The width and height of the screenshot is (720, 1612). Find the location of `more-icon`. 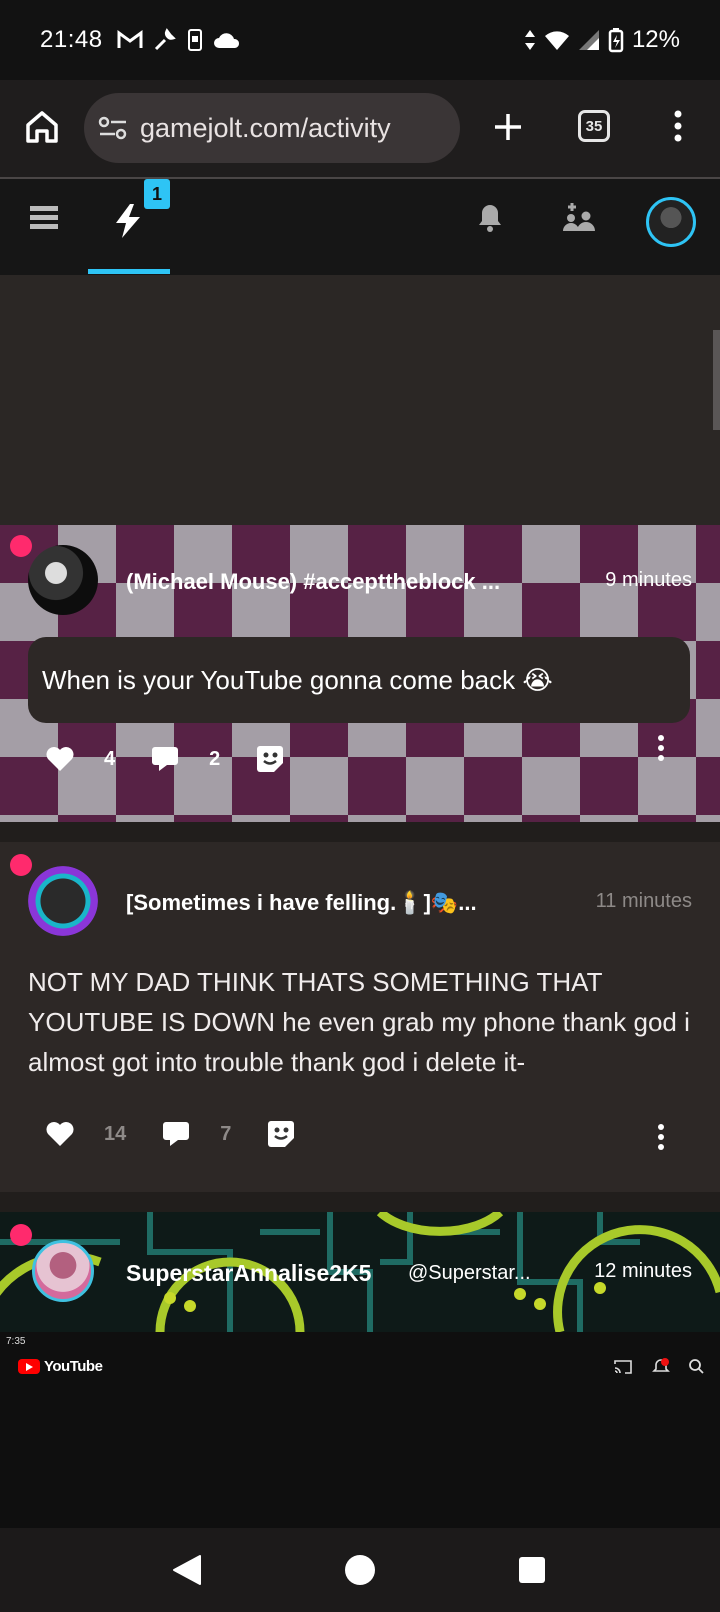

more-icon is located at coordinates (678, 126).